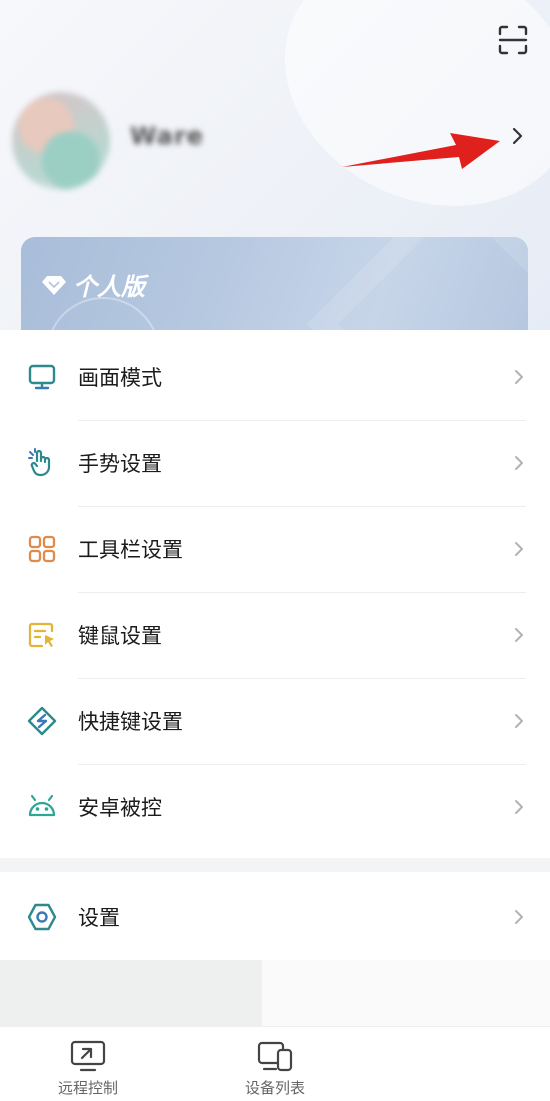 This screenshot has width=550, height=1101. Describe the element at coordinates (120, 464) in the screenshot. I see `menu-item-label: 手势设置` at that location.